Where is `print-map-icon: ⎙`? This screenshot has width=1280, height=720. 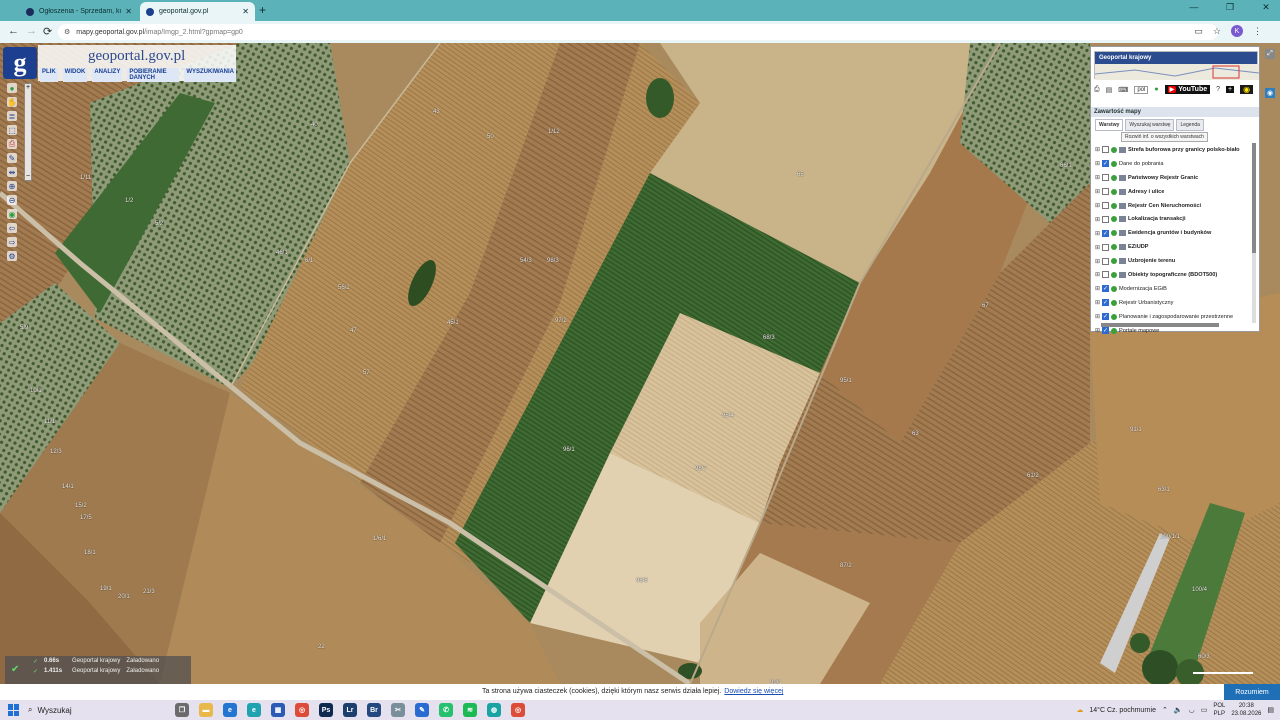 print-map-icon: ⎙ is located at coordinates (1097, 90).